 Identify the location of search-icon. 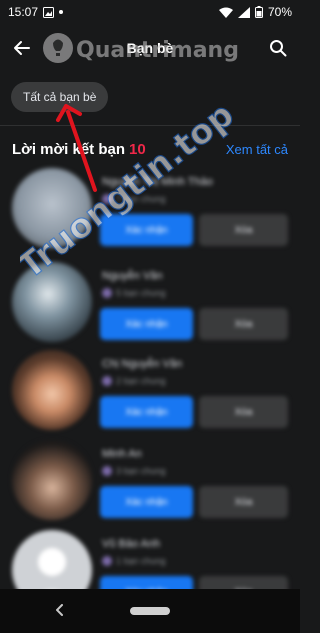
(278, 48).